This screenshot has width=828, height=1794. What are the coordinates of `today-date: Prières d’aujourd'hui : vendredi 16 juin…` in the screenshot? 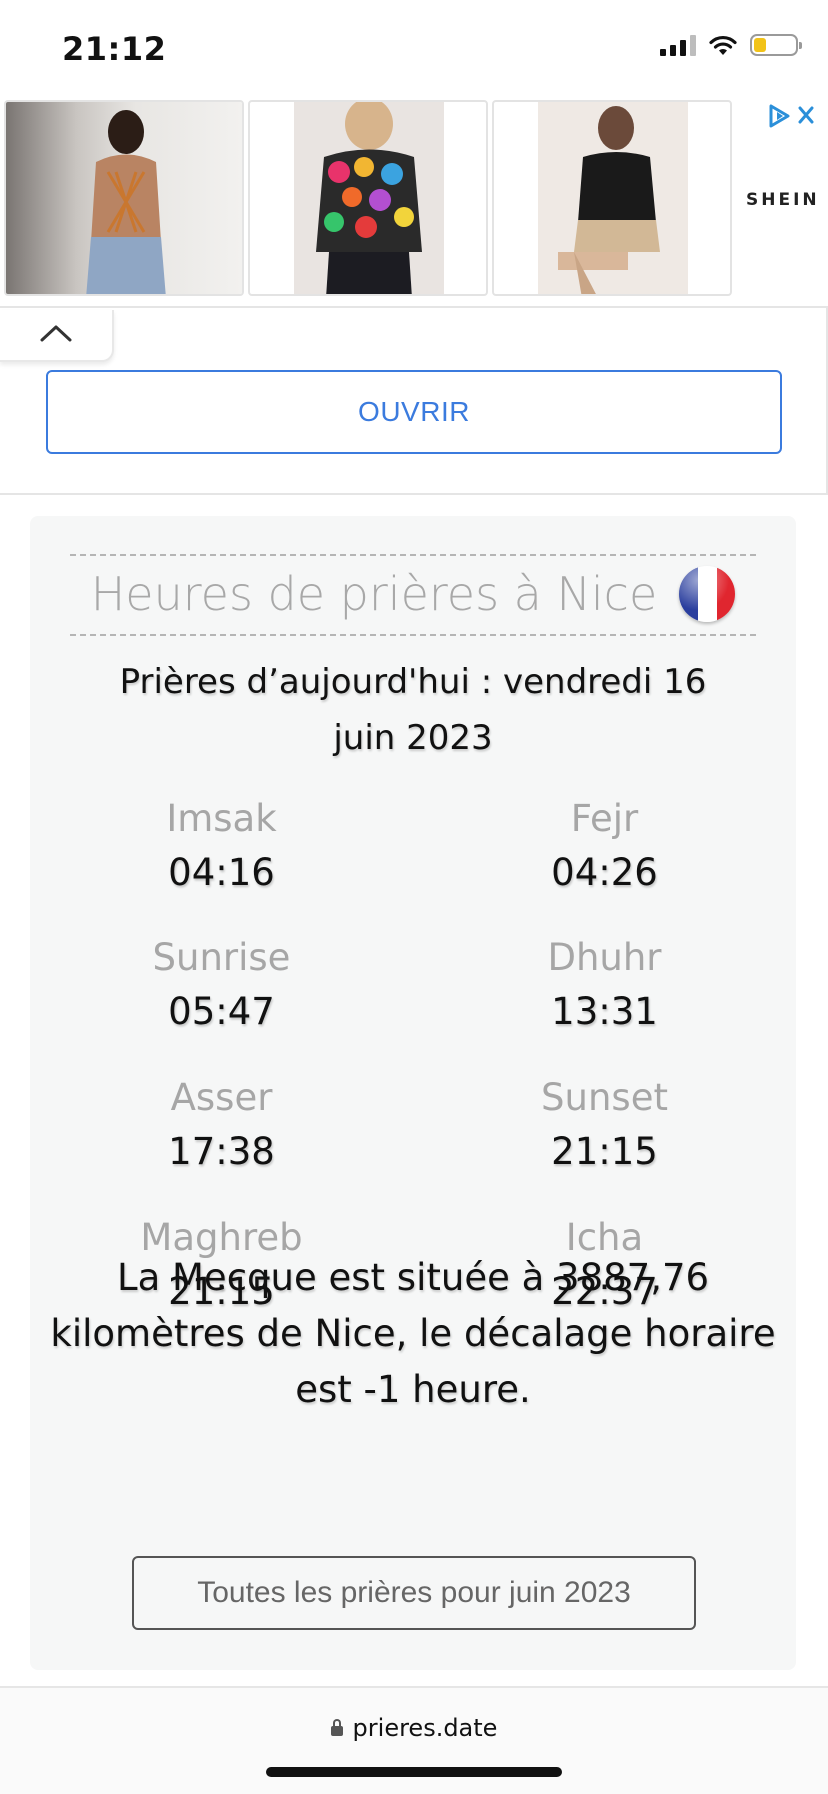 It's located at (413, 710).